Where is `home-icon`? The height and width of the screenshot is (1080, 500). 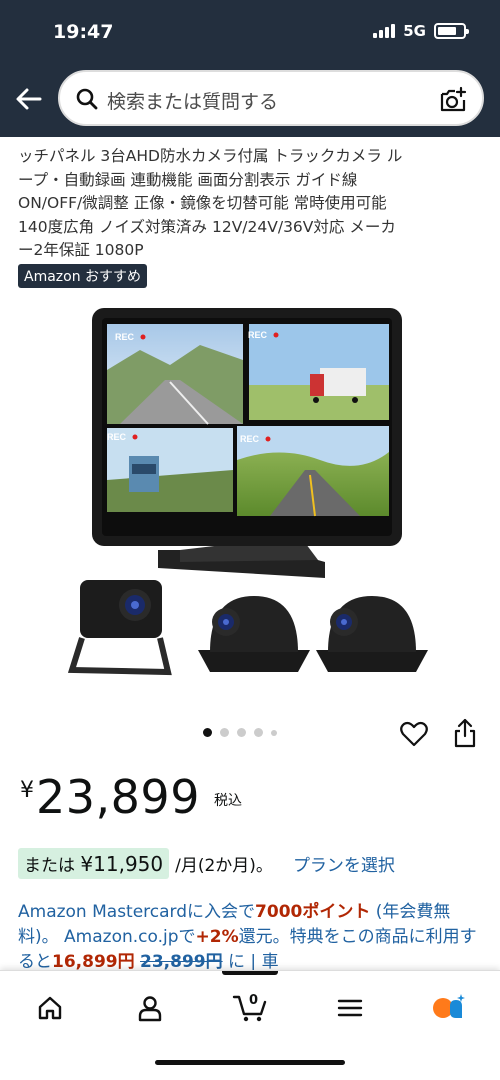
home-icon is located at coordinates (50, 1008).